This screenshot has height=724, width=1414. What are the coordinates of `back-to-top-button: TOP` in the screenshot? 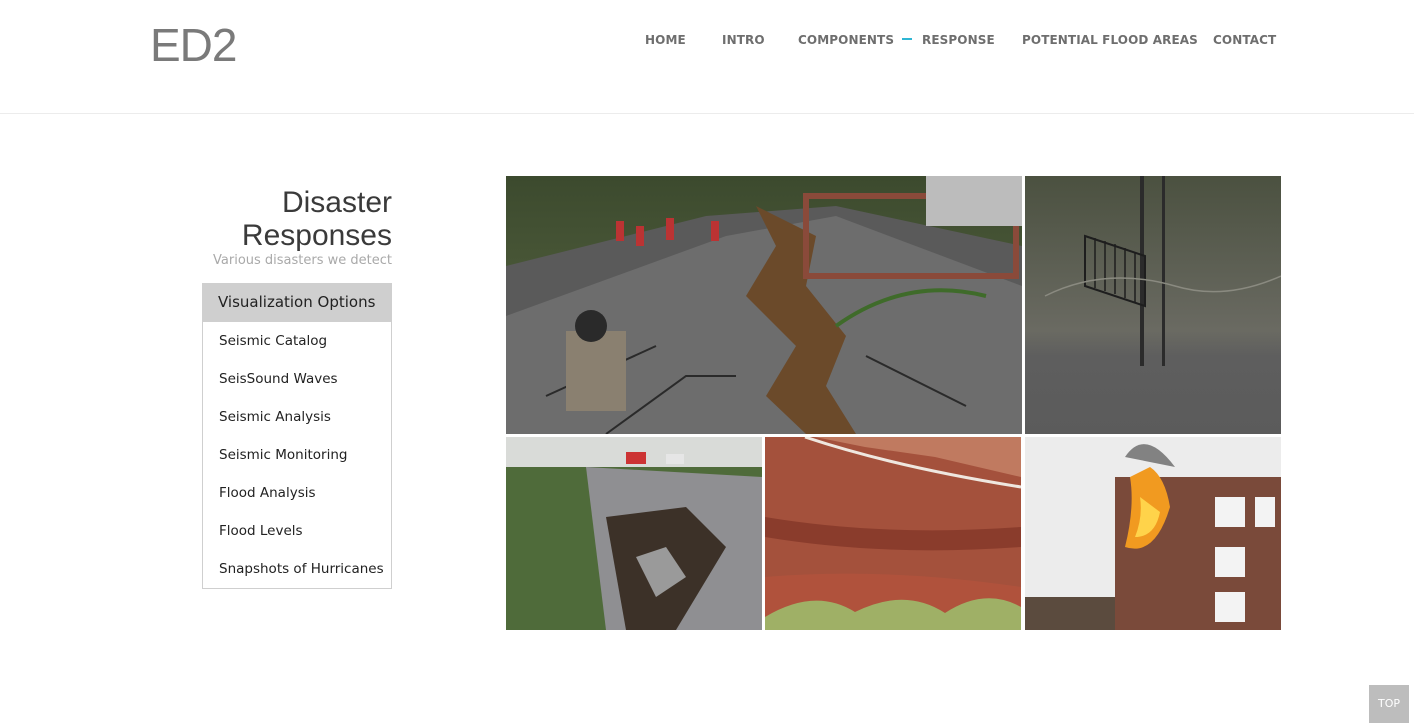 It's located at (1389, 704).